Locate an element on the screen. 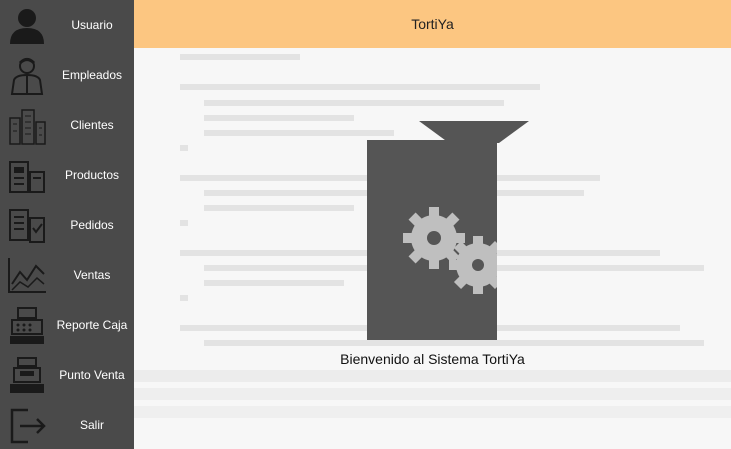  sidebar-item-ventas: Ventas is located at coordinates (67, 275).